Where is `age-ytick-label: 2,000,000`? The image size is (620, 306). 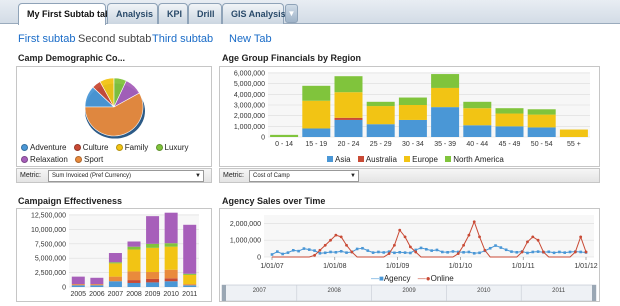 age-ytick-label: 2,000,000 is located at coordinates (249, 116).